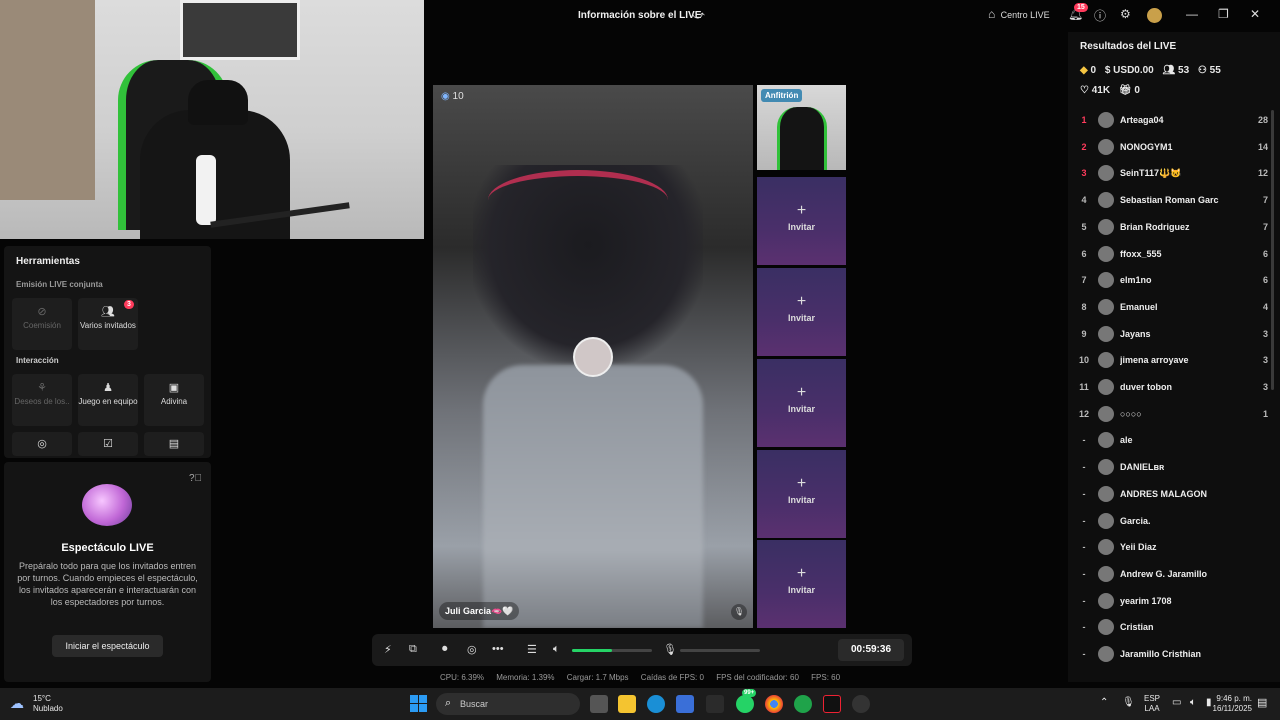 This screenshot has width=1280, height=720. I want to click on list-item: 1 Arteaga04 28, so click(1168, 120).